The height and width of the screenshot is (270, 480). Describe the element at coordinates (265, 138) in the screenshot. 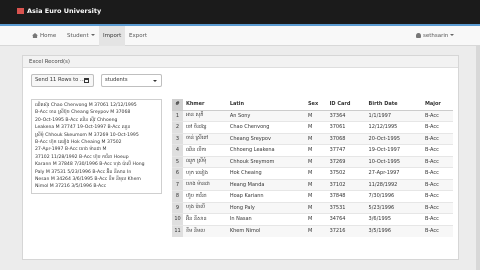

I see `table-cell: Cheang Sreypov` at that location.